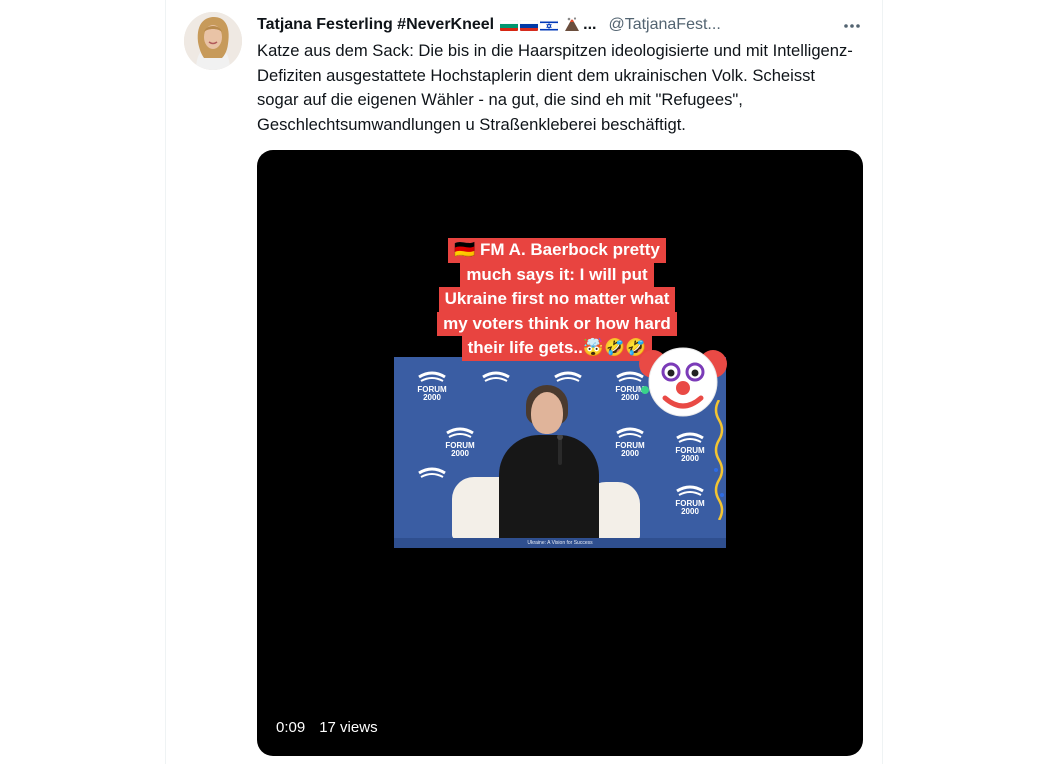 This screenshot has width=1050, height=764. Describe the element at coordinates (557, 299) in the screenshot. I see `caption-line: Ukraine first no matter what` at that location.